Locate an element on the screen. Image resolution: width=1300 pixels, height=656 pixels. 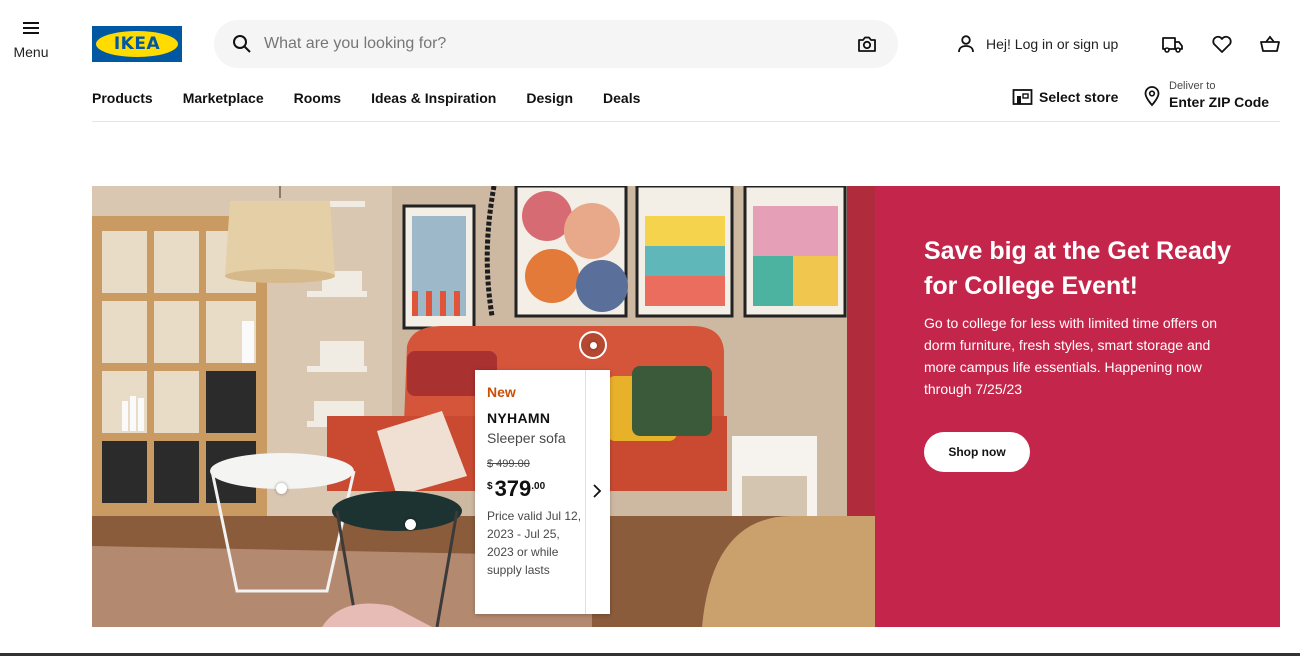
price-currency: $ is located at coordinates (490, 486).